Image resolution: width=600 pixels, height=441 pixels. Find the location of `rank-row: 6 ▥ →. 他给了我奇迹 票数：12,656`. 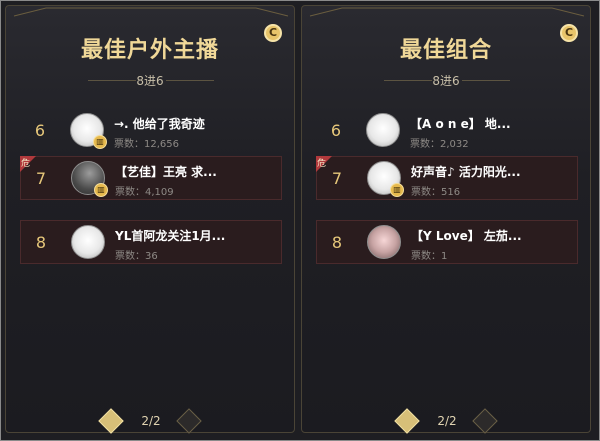

rank-row: 6 ▥ →. 他给了我奇迹 票数：12,656 is located at coordinates (151, 131).